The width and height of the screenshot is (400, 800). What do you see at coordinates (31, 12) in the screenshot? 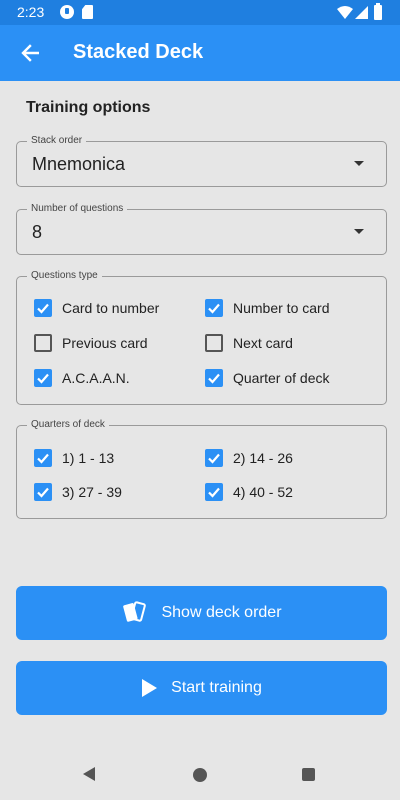
I see `status-time: 2:23` at bounding box center [31, 12].